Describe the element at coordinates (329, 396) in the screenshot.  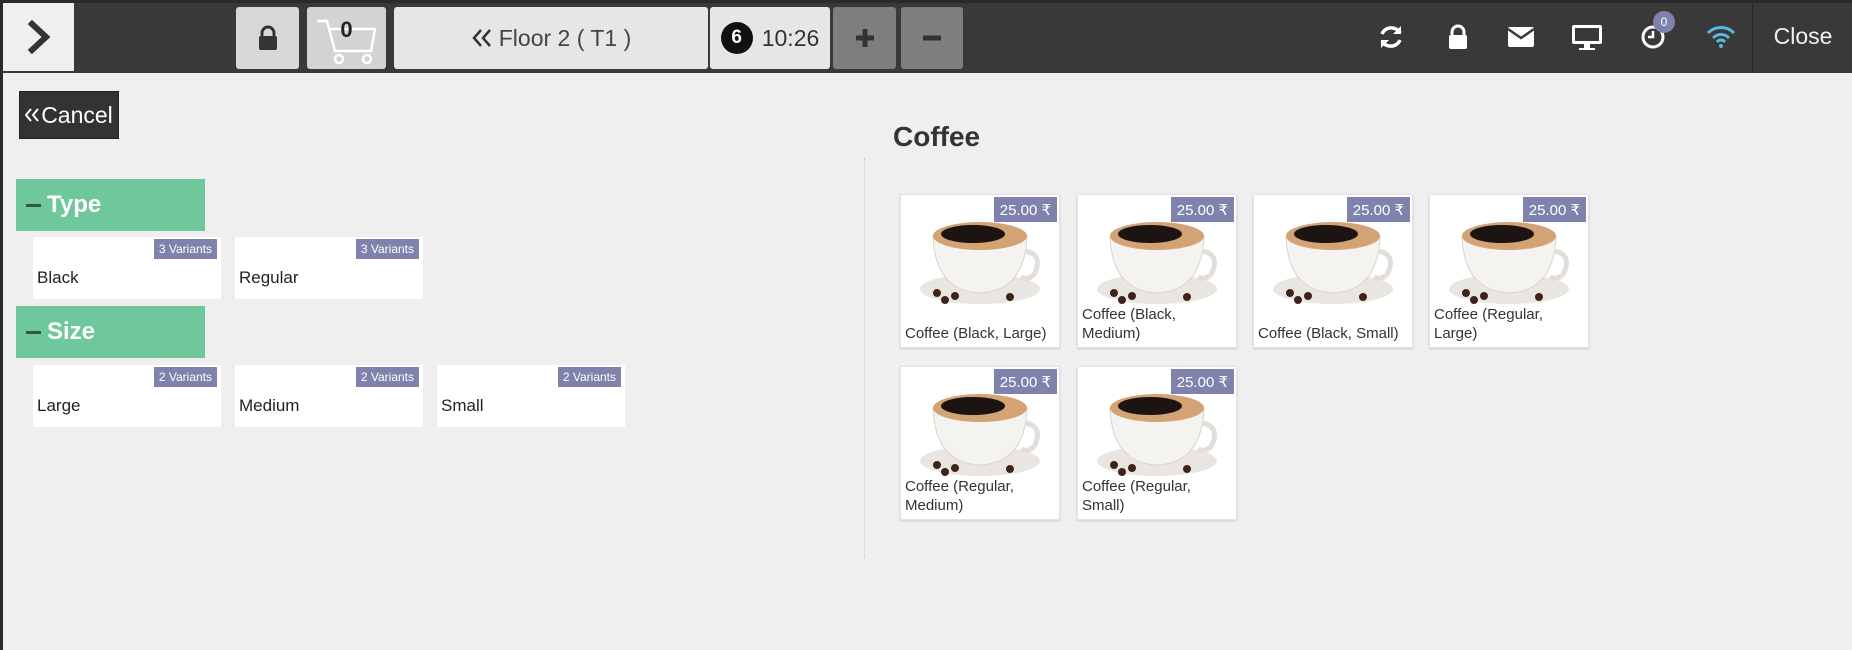
I see `attribute-value-medium: 2 Variants Medium` at that location.